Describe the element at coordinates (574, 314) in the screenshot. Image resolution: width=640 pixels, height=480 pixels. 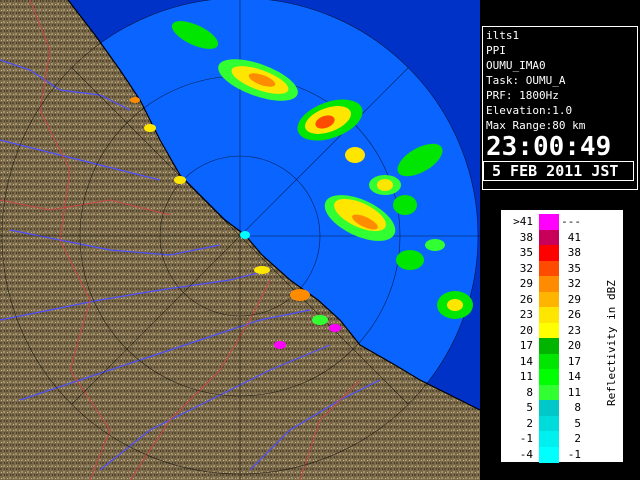
I see `legend-row-max-label: 26` at that location.